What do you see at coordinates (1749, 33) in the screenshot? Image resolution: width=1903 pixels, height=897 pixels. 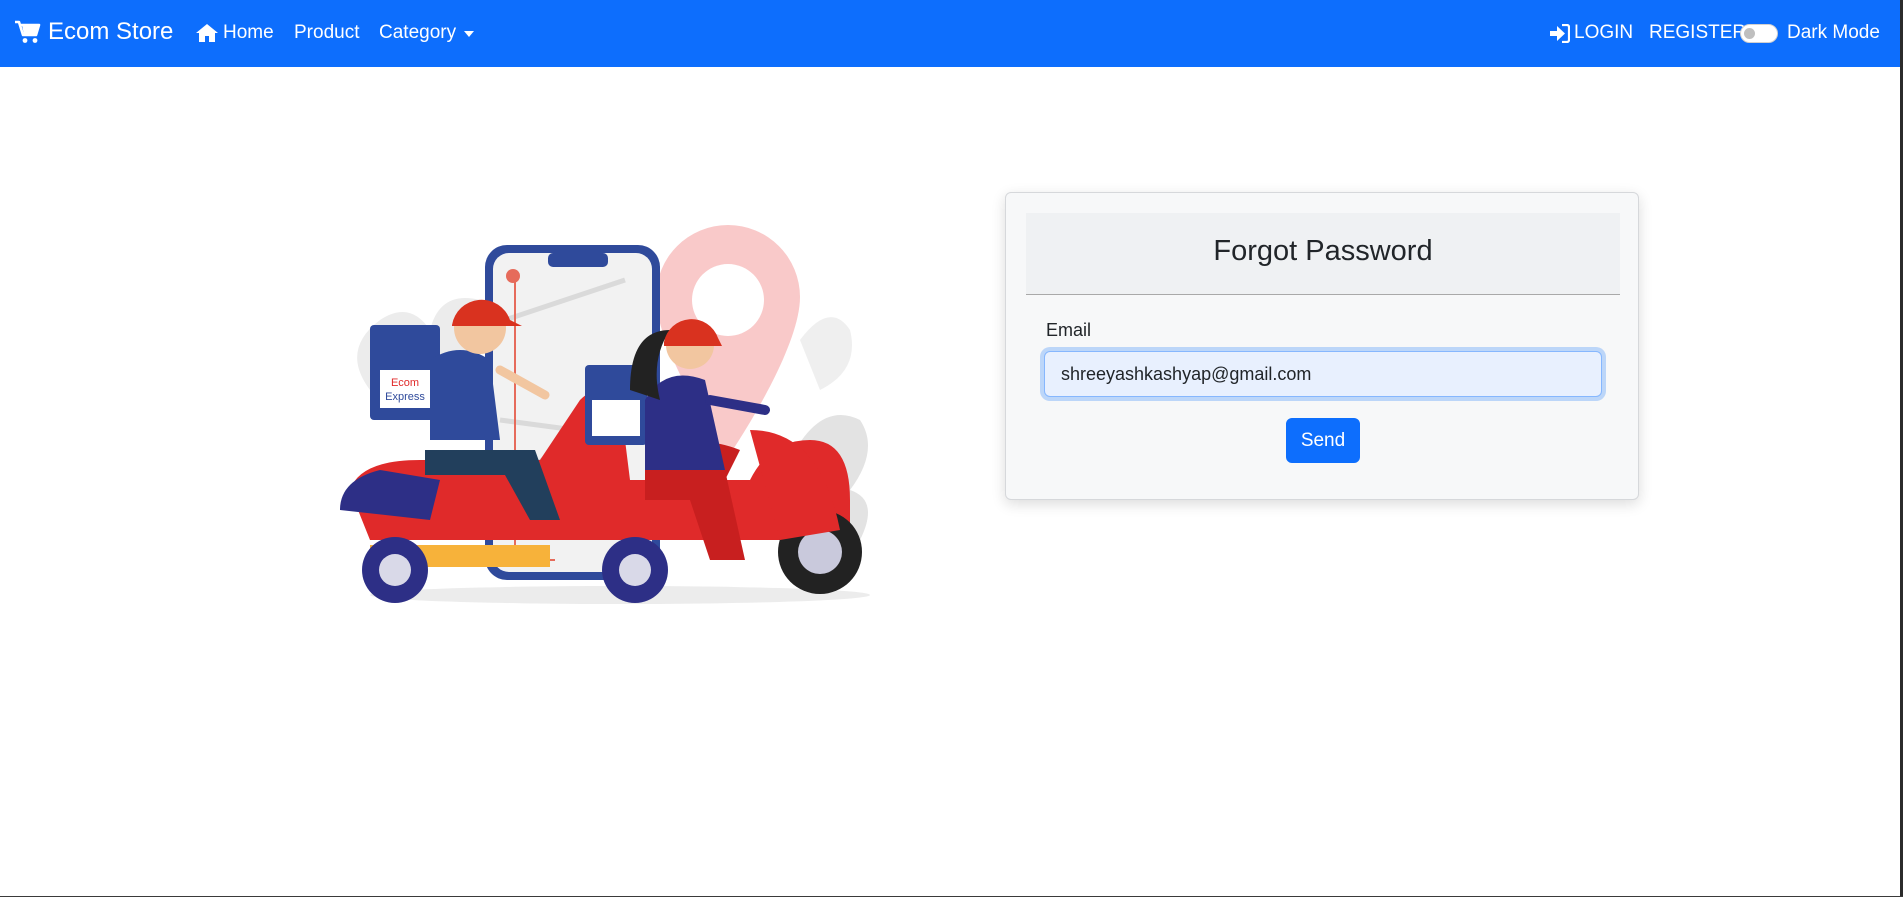 I see `toggle-knob` at bounding box center [1749, 33].